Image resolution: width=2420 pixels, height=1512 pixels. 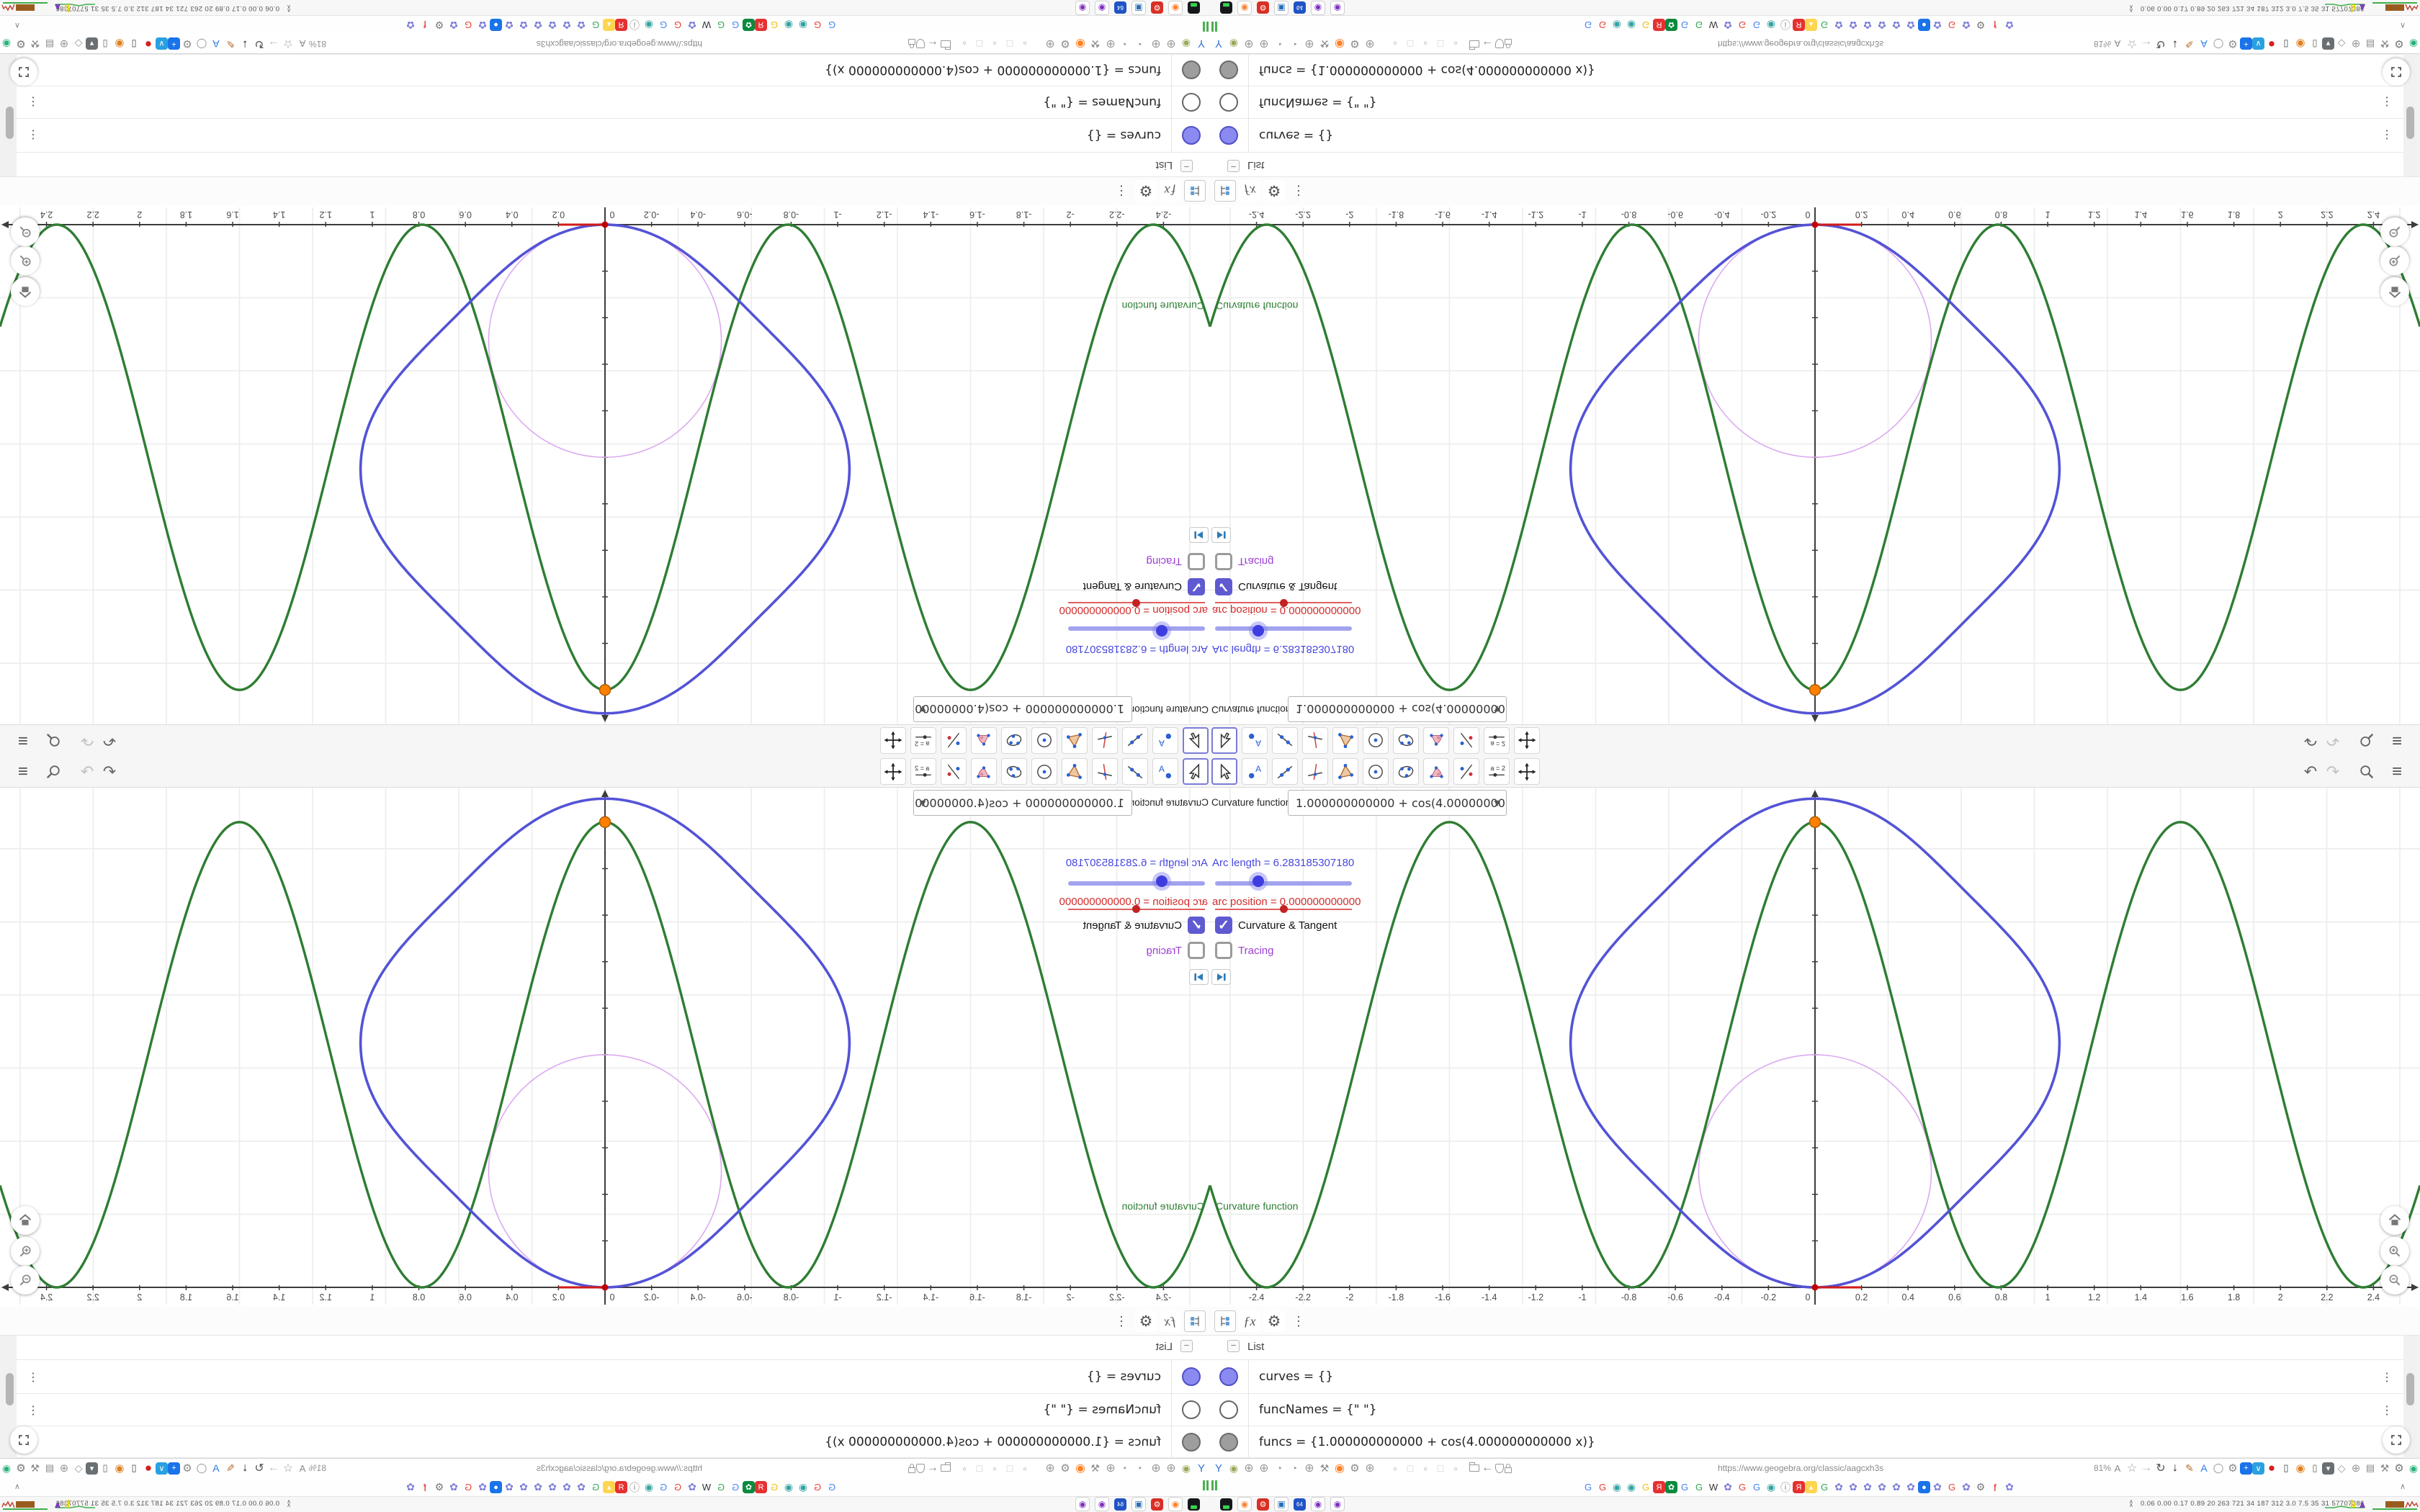 I want to click on led-circle-icon: ◉, so click(x=1234, y=44).